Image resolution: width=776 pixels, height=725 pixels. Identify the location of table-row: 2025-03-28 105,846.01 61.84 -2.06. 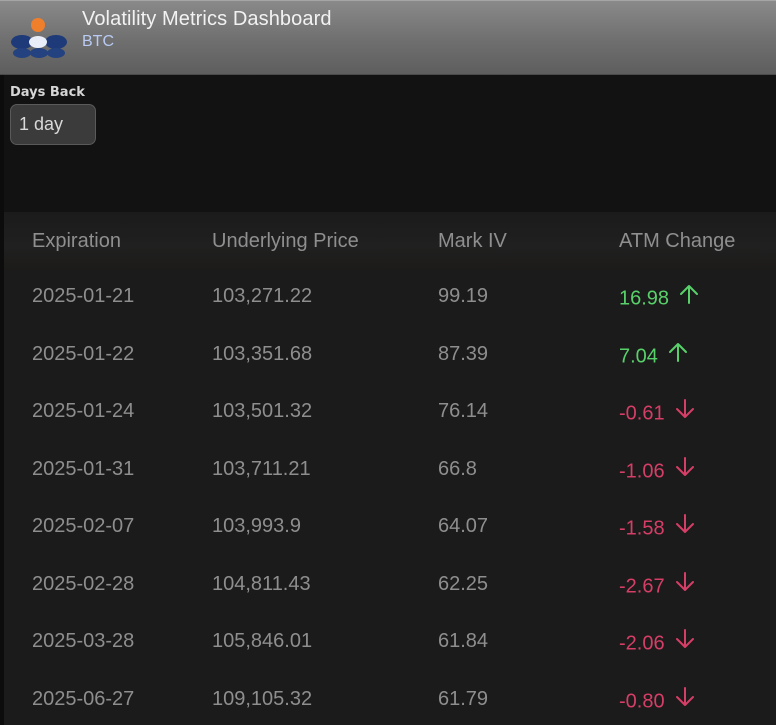
(390, 642).